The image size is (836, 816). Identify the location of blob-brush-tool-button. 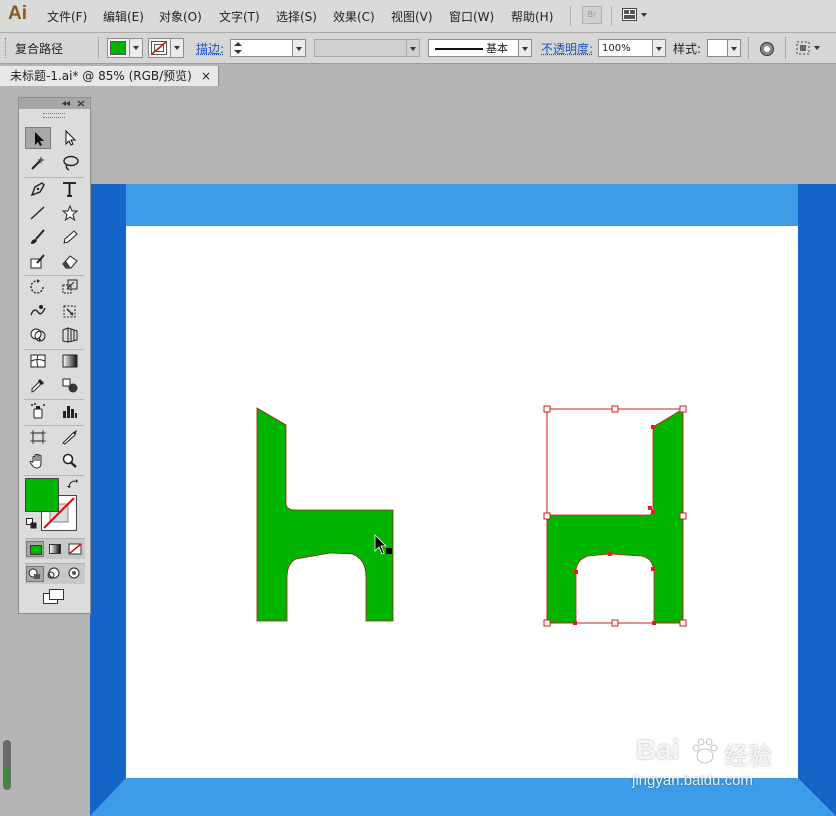
(38, 261).